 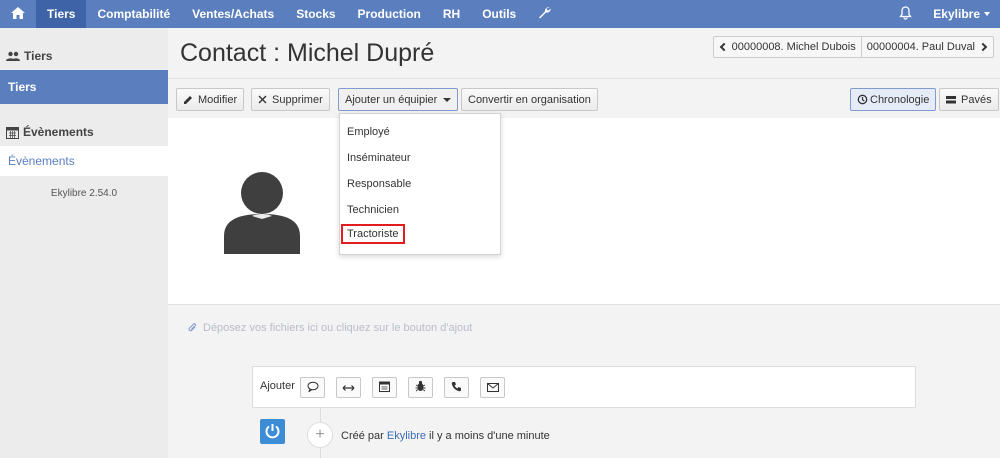 I want to click on add-transfer-button, so click(x=348, y=387).